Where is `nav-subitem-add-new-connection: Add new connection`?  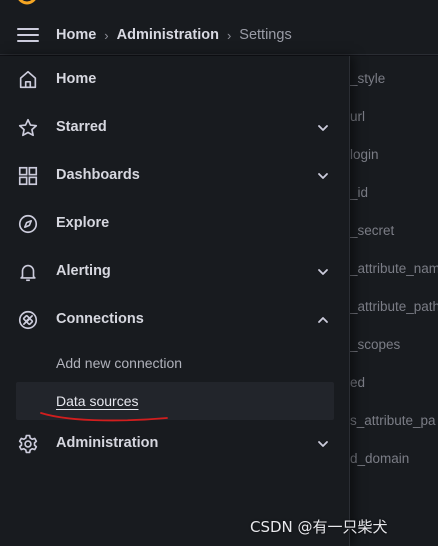 nav-subitem-add-new-connection: Add new connection is located at coordinates (175, 363).